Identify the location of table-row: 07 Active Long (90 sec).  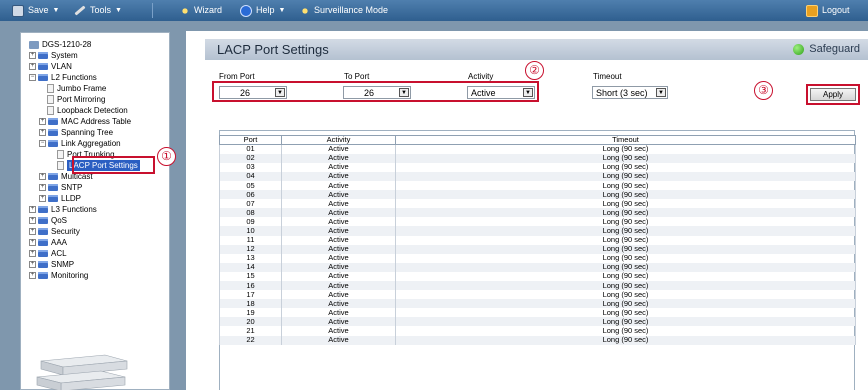
(537, 204).